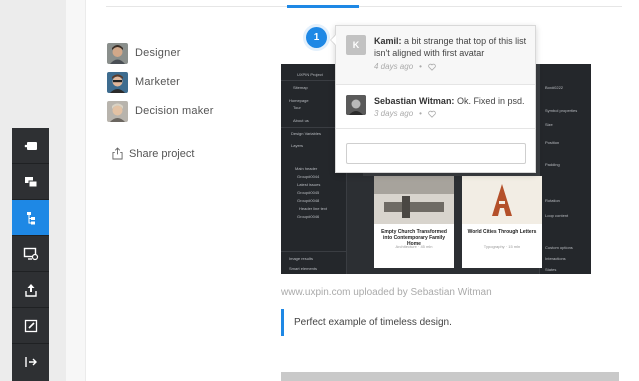  What do you see at coordinates (552, 142) in the screenshot?
I see `screenshot-right-item: Position` at bounding box center [552, 142].